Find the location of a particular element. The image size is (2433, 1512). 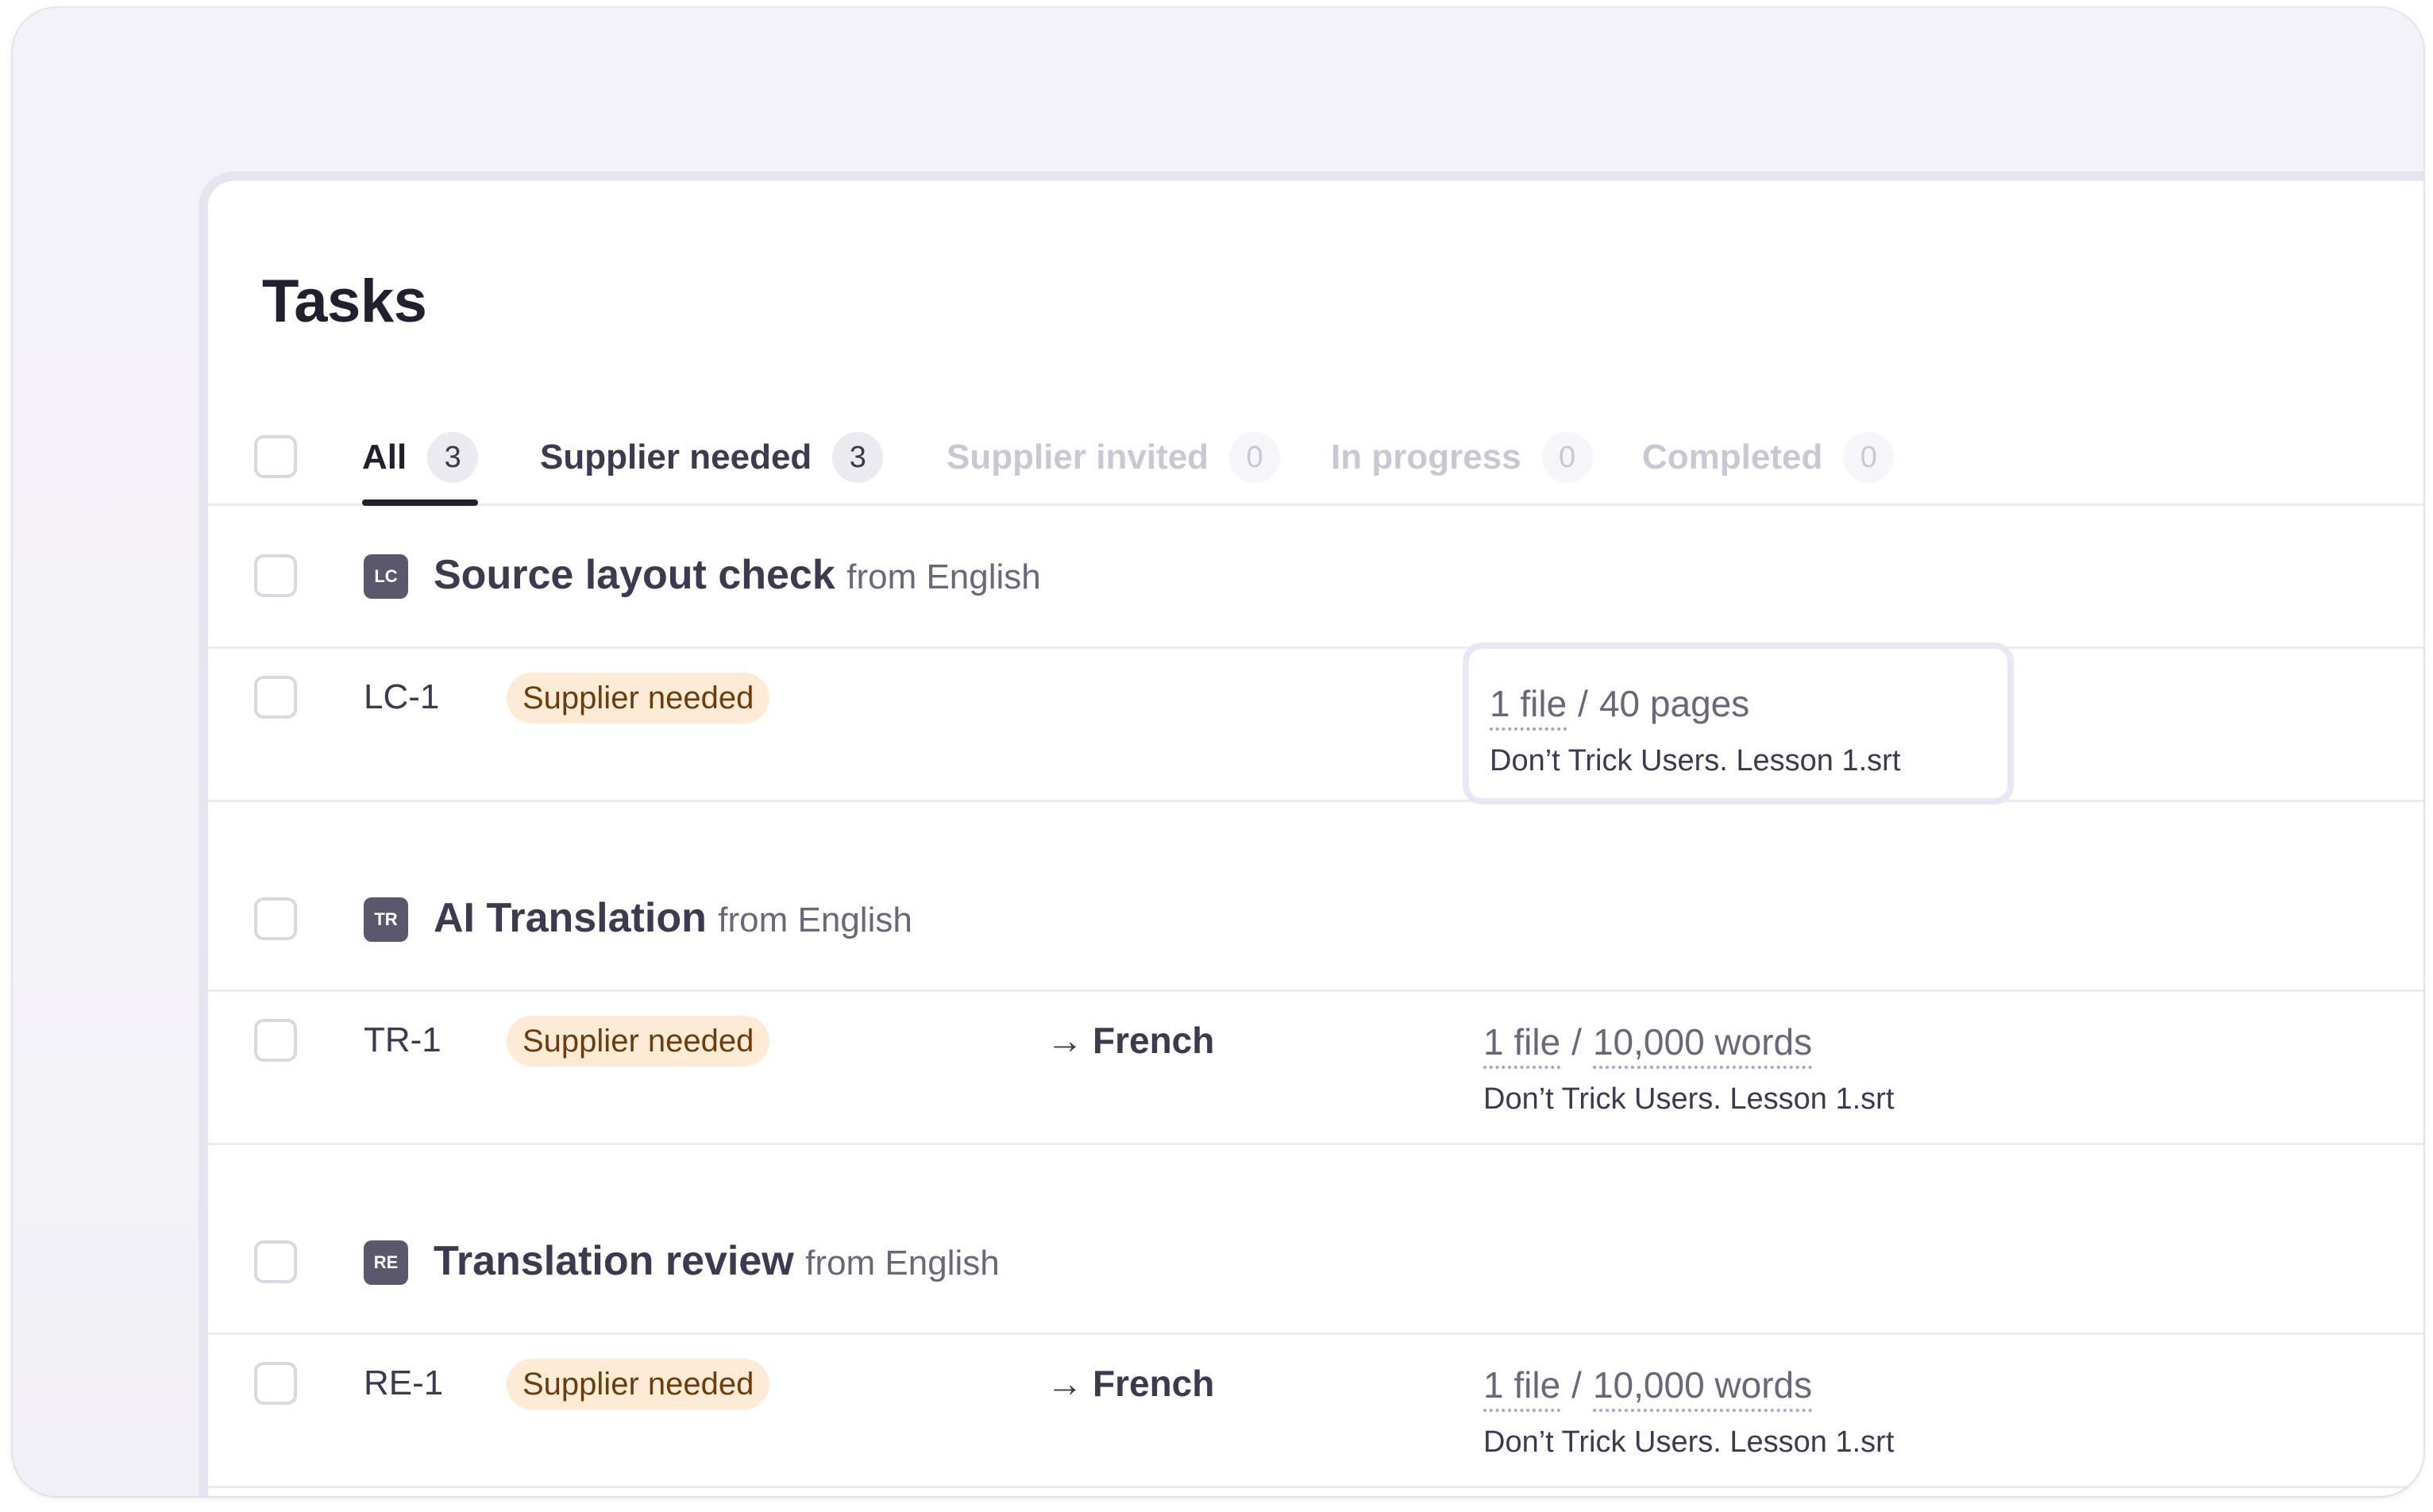

task-id: TR-1 is located at coordinates (403, 1039).